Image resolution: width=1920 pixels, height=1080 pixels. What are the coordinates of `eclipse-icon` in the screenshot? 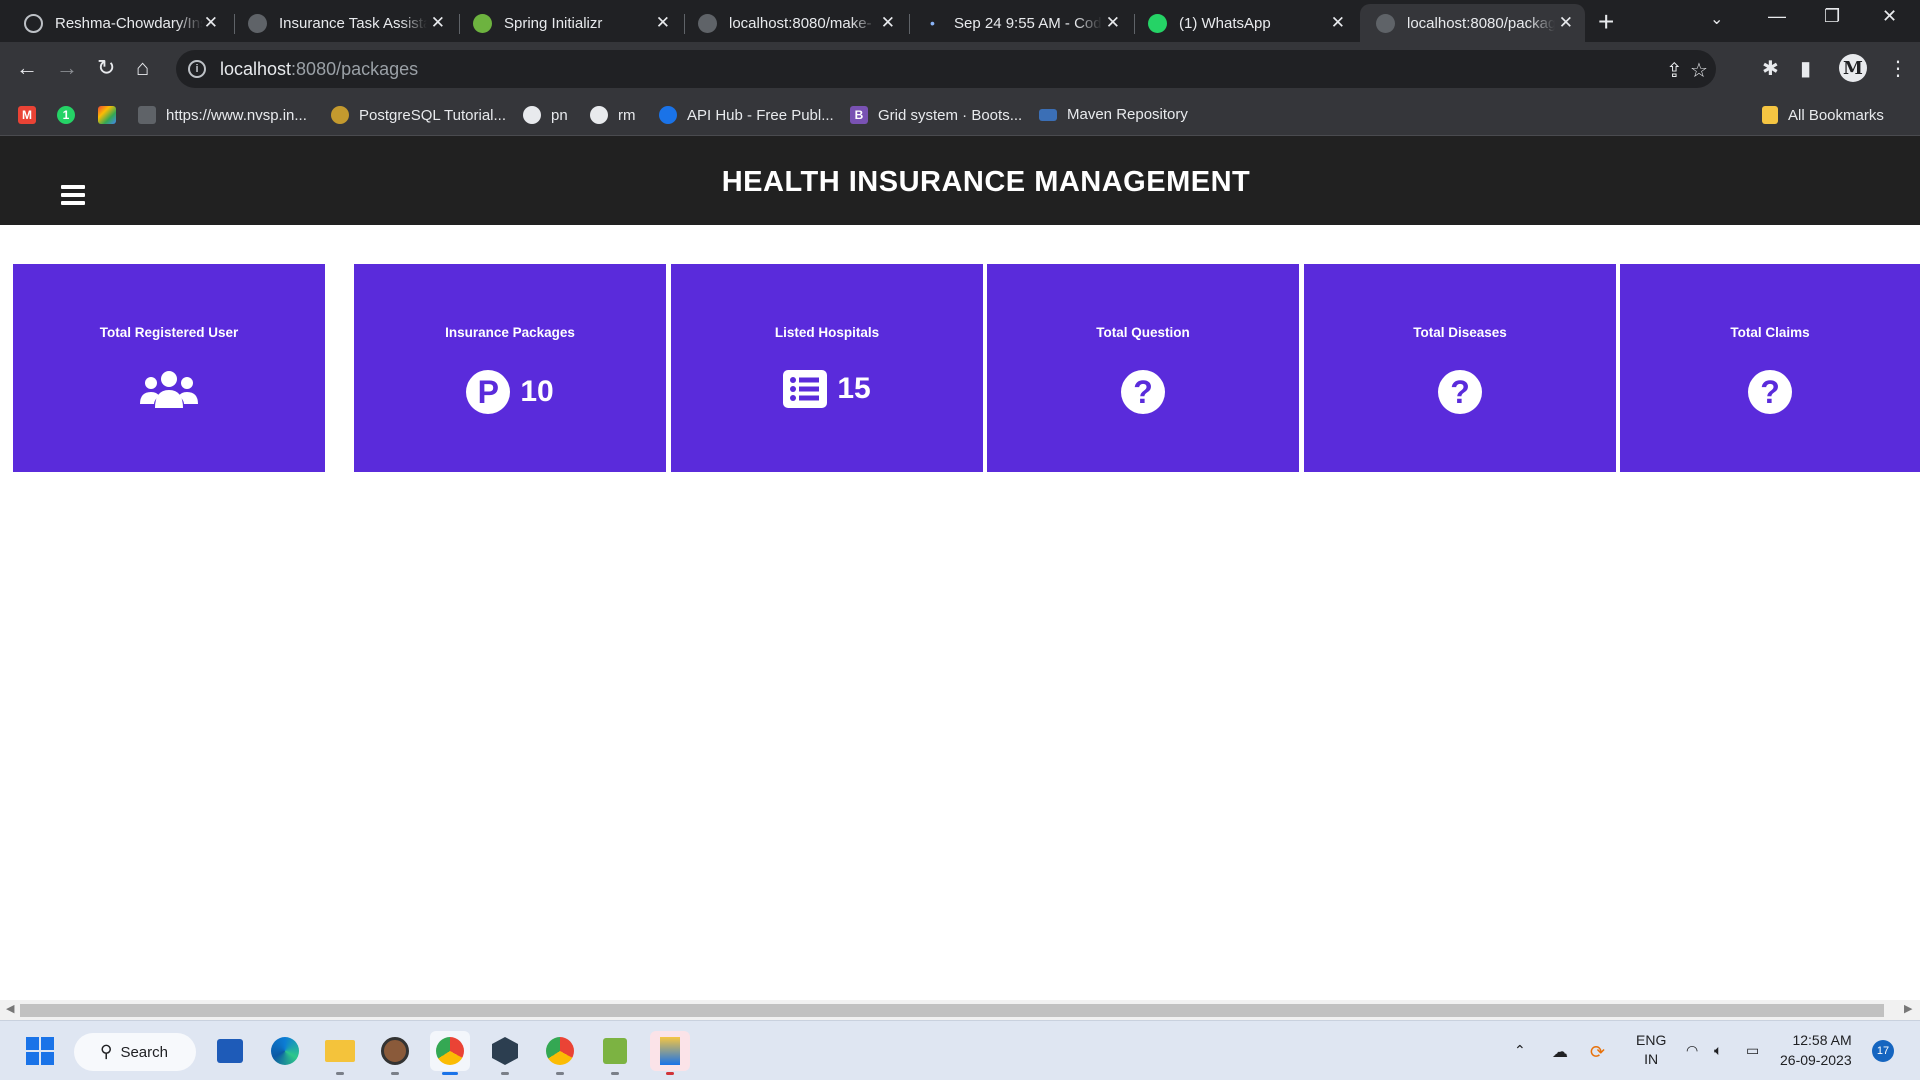 It's located at (505, 1053).